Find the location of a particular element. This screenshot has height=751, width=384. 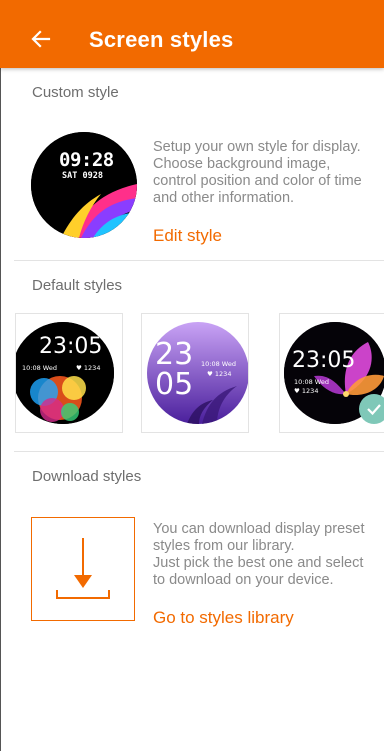

dial-2-steps-value: 1234 is located at coordinates (223, 374).